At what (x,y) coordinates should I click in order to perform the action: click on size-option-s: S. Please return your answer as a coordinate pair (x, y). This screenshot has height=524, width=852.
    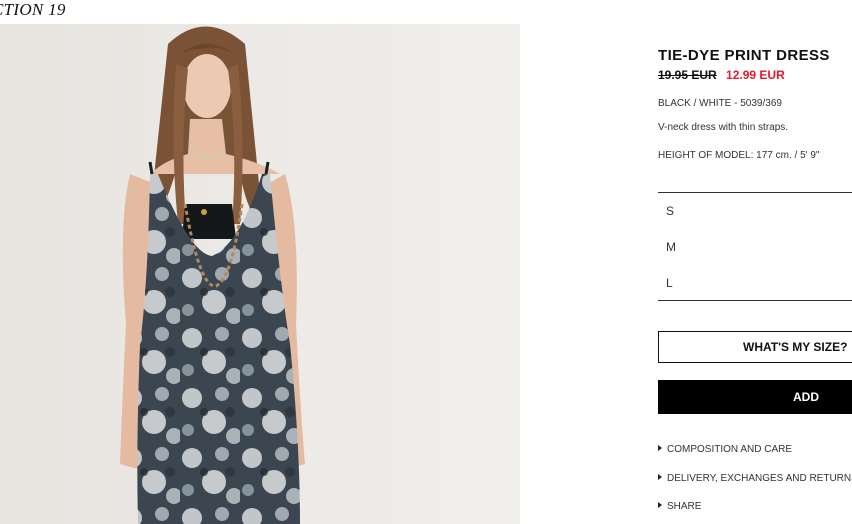
    Looking at the image, I should click on (670, 211).